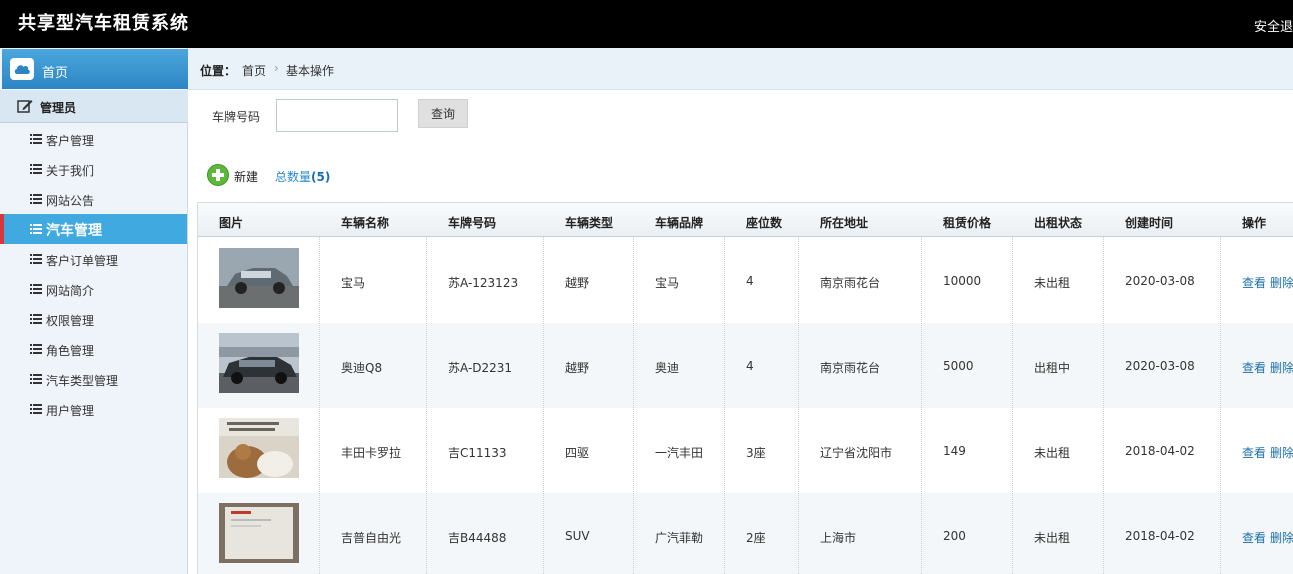 Image resolution: width=1293 pixels, height=574 pixels. I want to click on cell-plate: 苏A-D2231, so click(480, 368).